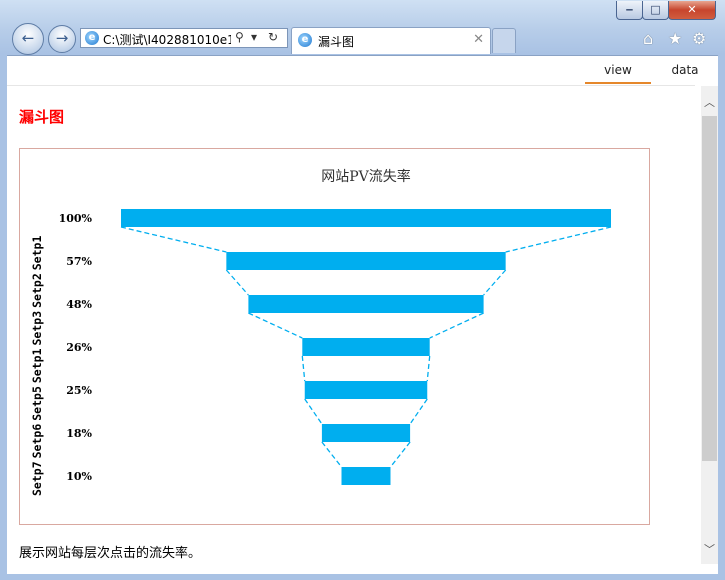 This screenshot has width=725, height=580. Describe the element at coordinates (391, 40) in the screenshot. I see `browser-tab: e 漏斗图 ✕` at that location.